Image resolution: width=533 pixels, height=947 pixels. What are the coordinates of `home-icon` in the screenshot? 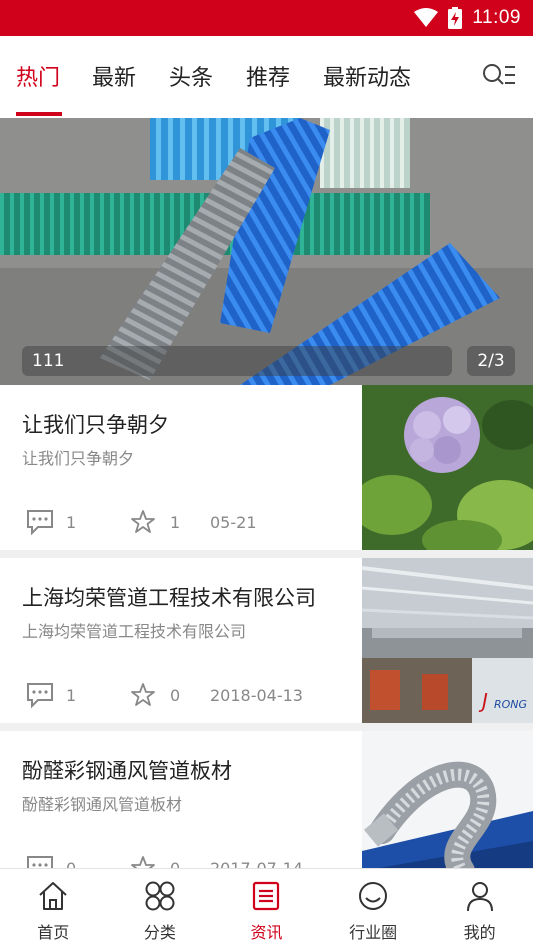 It's located at (53, 896).